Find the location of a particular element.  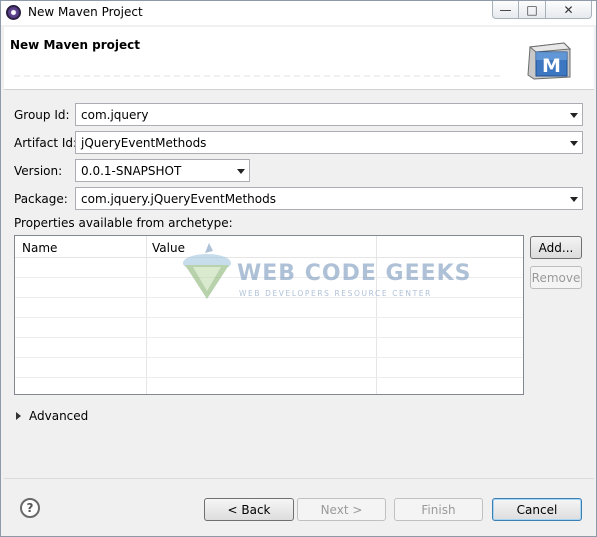

window-title: New Maven Project is located at coordinates (85, 12).